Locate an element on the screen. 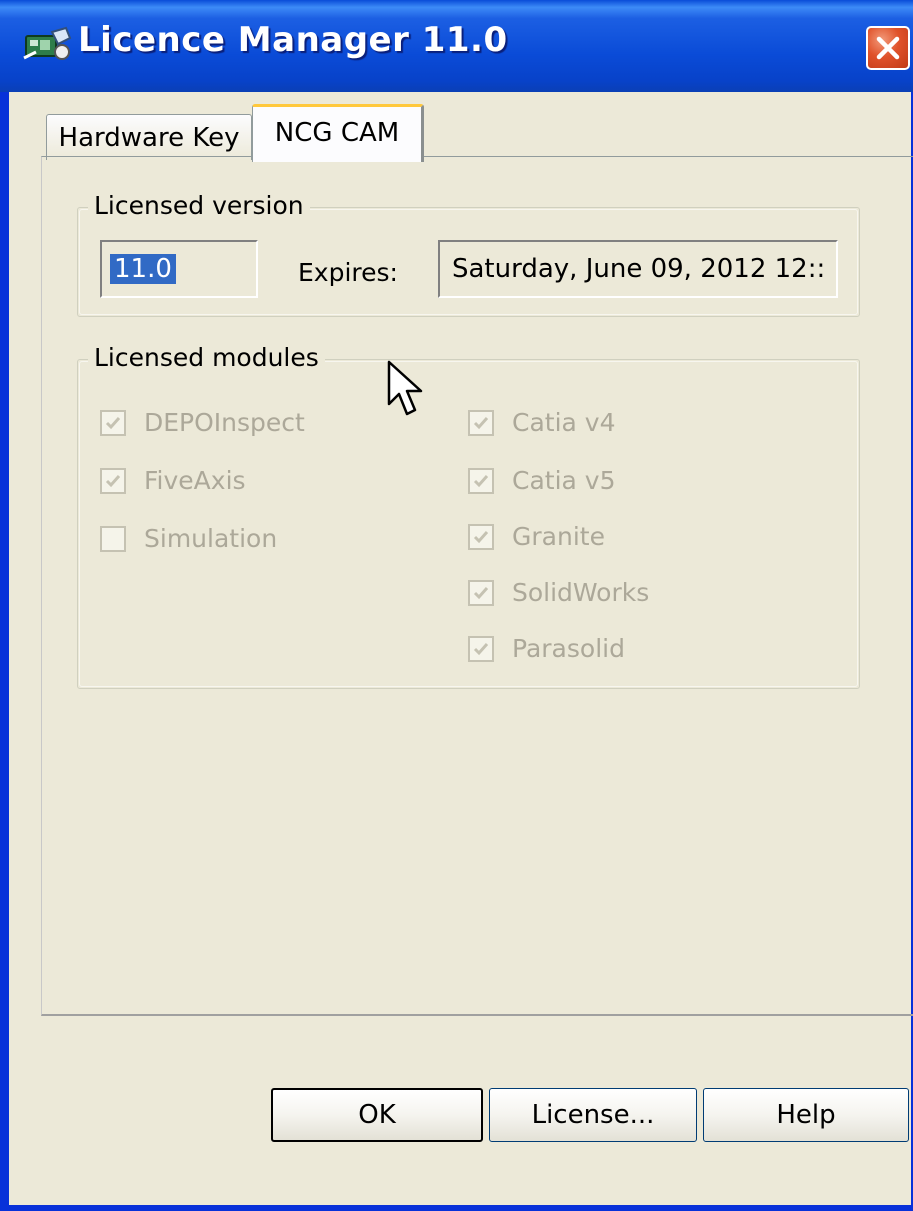  checkbox-parasolid is located at coordinates (481, 648).